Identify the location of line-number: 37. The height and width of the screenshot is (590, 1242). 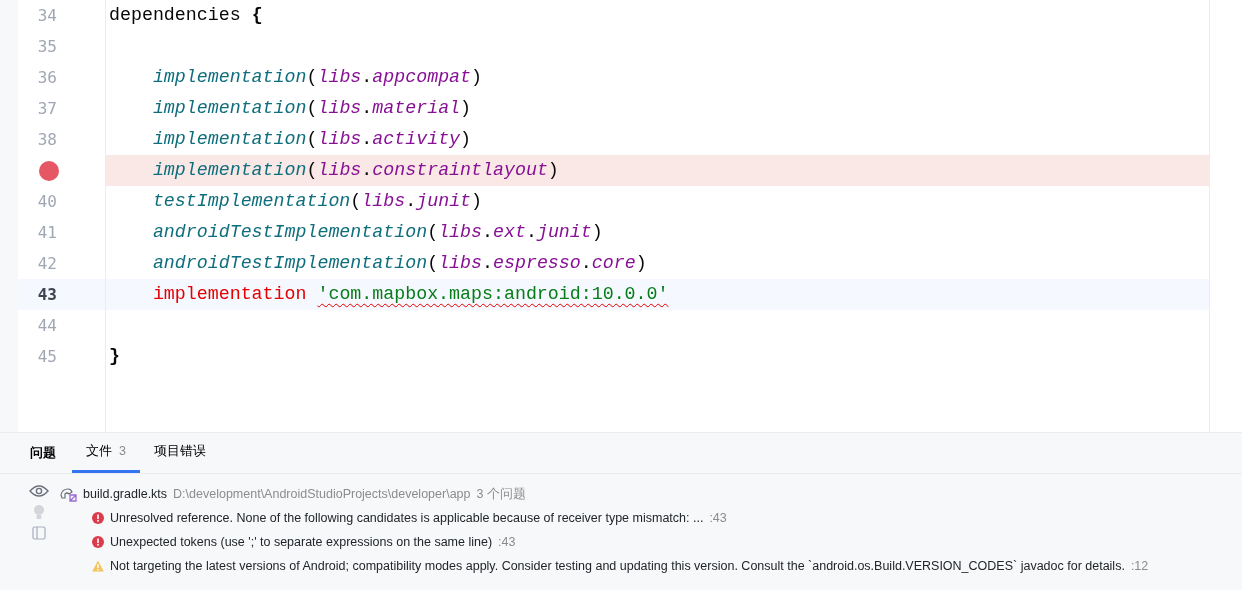
(47, 108).